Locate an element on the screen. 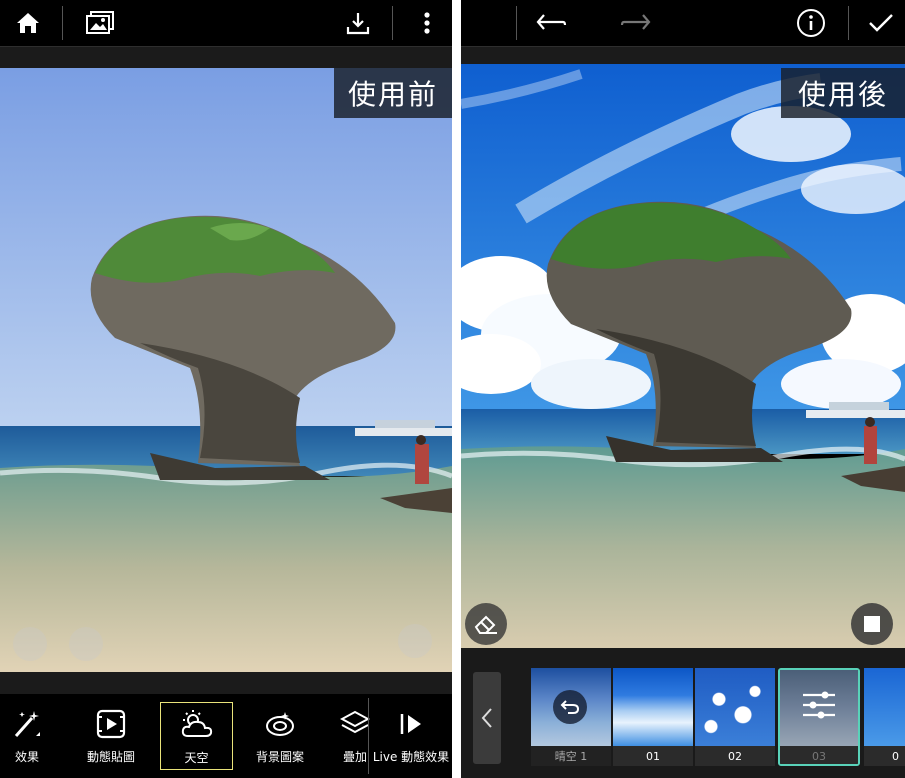  sliders-icon is located at coordinates (819, 705).